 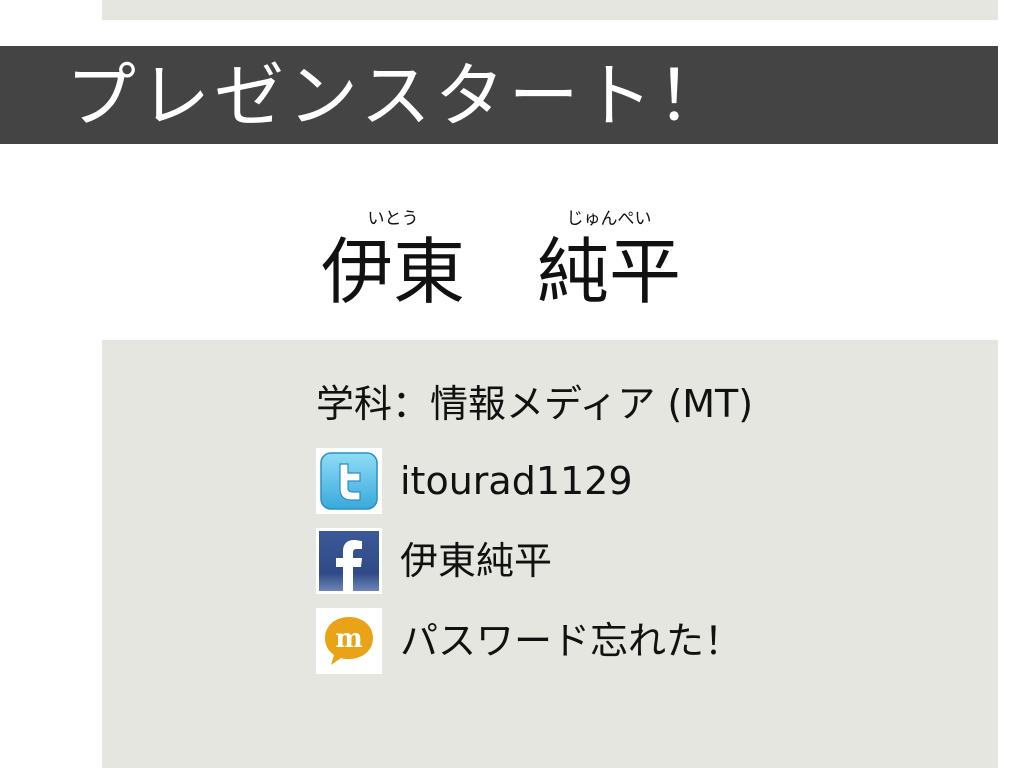 I want to click on contact-row-twitter: itourad1129, so click(x=474, y=481).